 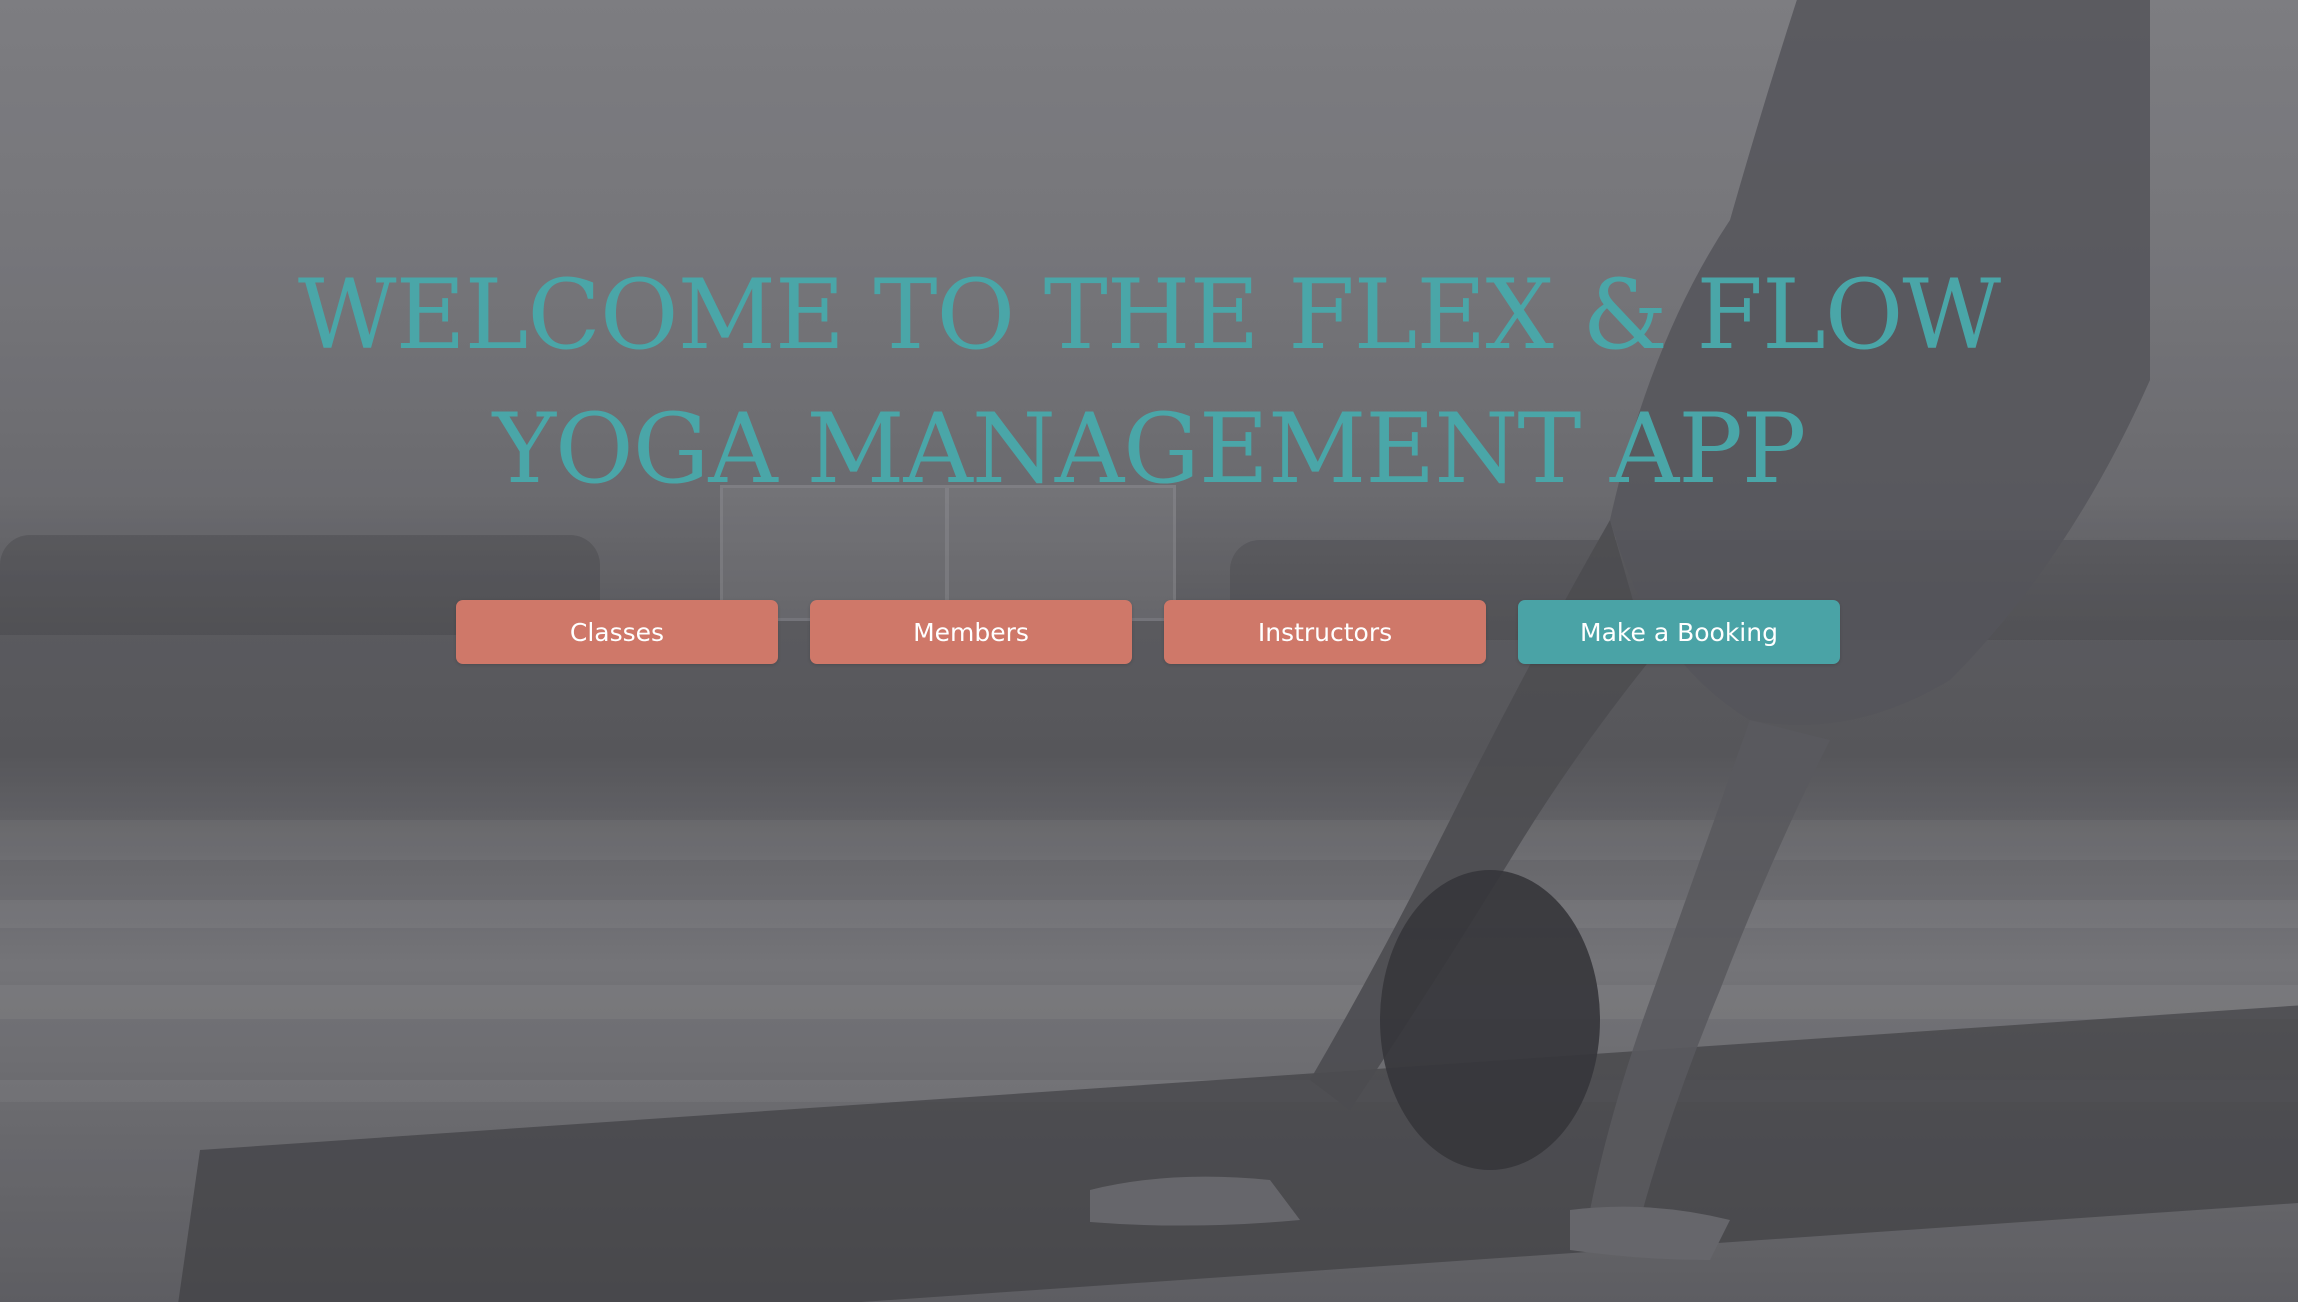 I want to click on instructors-button: Instructors, so click(x=1325, y=632).